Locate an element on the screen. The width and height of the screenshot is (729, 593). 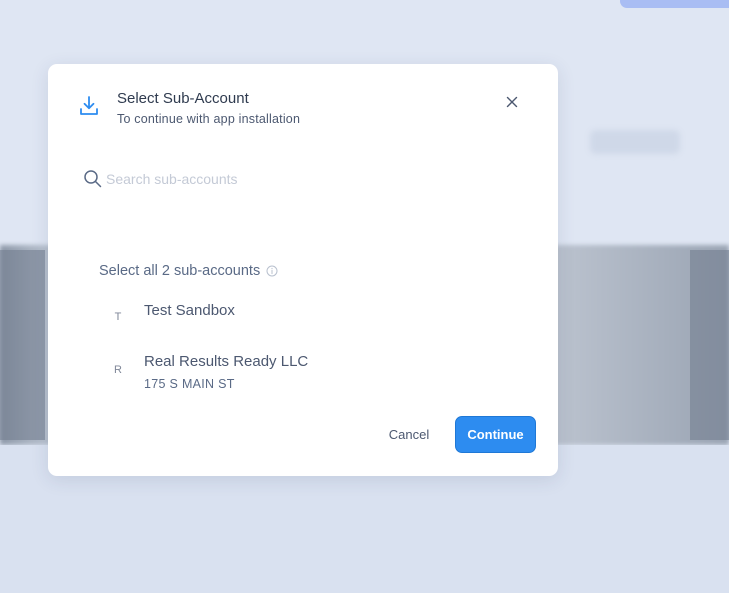
account-initial: T is located at coordinates (118, 317).